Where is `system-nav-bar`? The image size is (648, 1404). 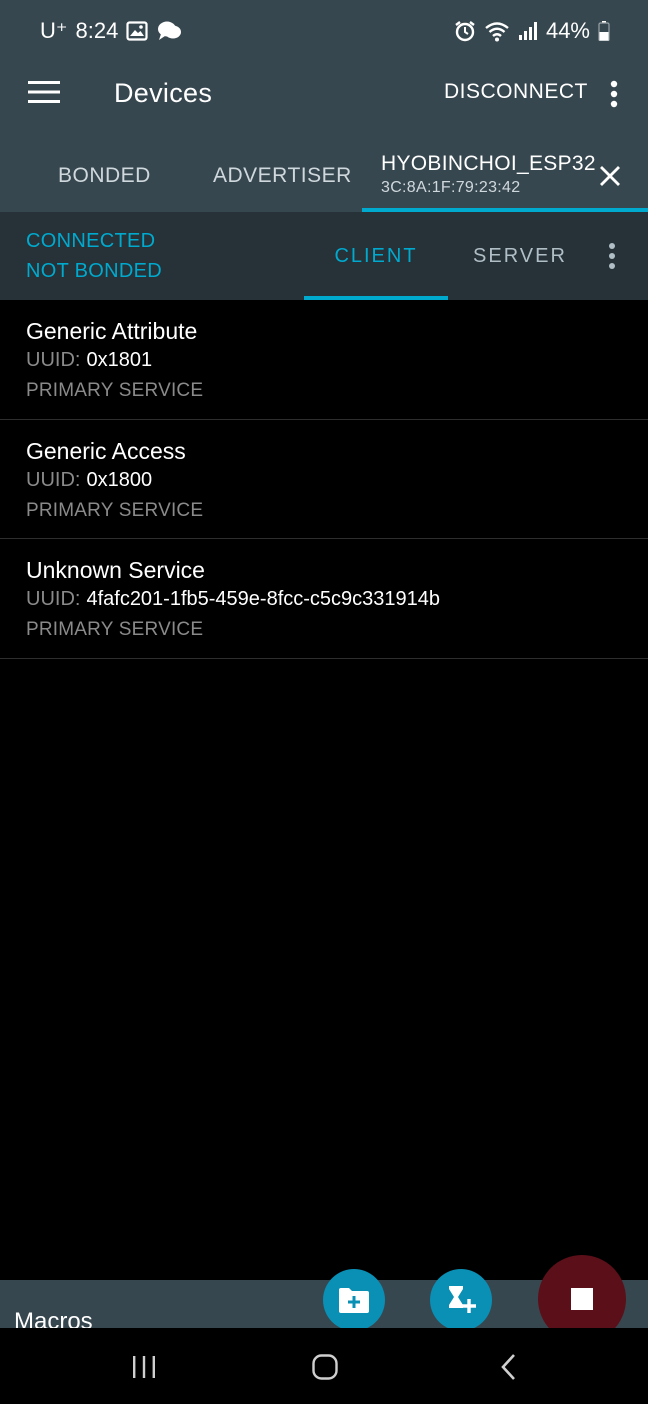 system-nav-bar is located at coordinates (324, 1366).